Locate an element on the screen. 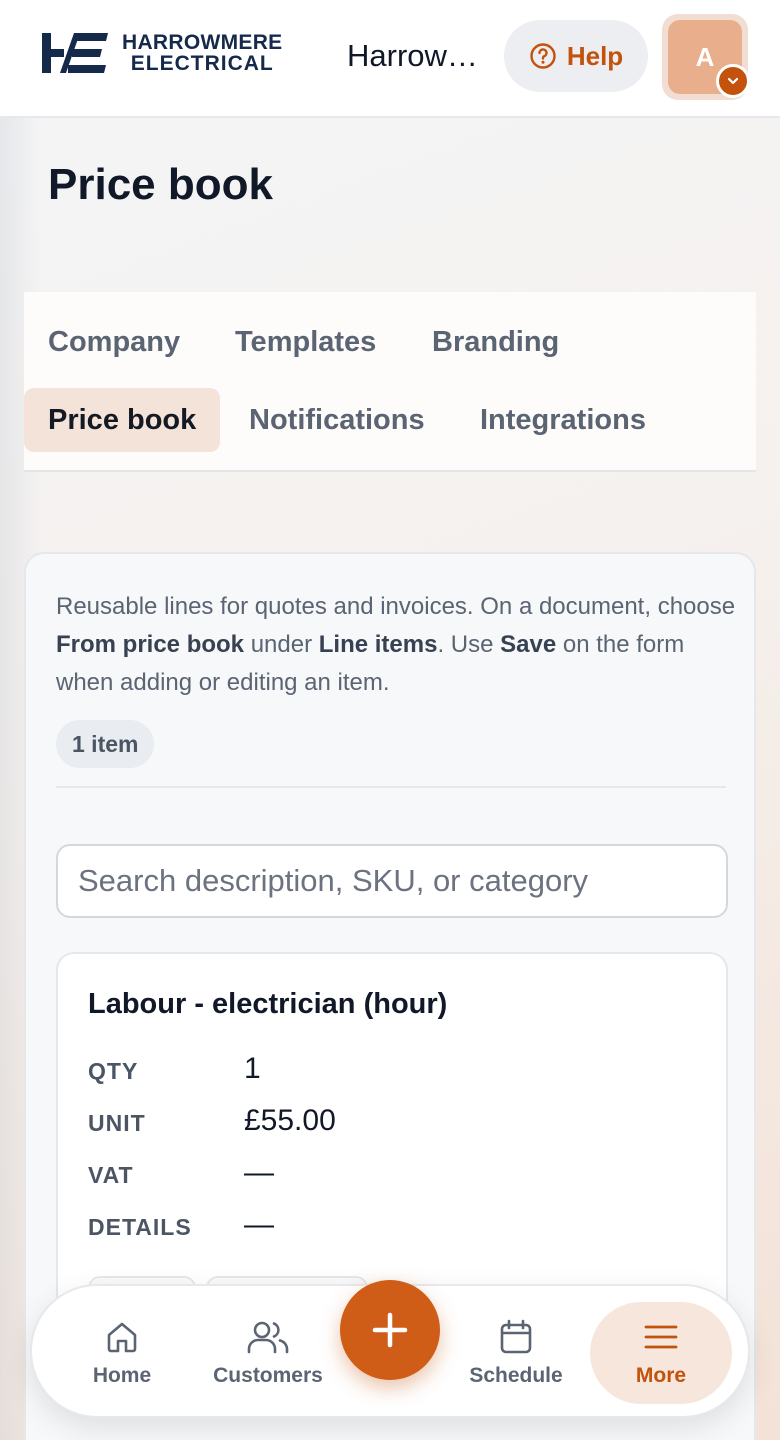 The image size is (780, 1440). intro-line-items: Line items is located at coordinates (378, 644).